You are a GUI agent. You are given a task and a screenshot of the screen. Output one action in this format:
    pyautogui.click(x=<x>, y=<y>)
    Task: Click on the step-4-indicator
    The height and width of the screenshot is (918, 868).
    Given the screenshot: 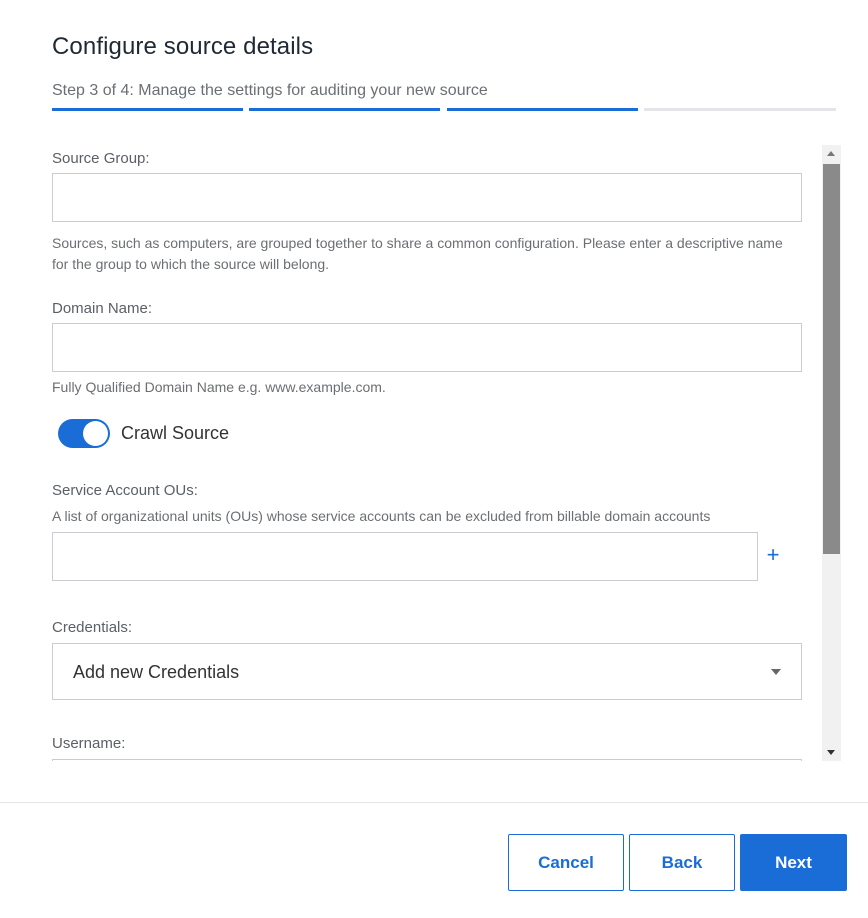 What is the action you would take?
    pyautogui.click(x=740, y=109)
    